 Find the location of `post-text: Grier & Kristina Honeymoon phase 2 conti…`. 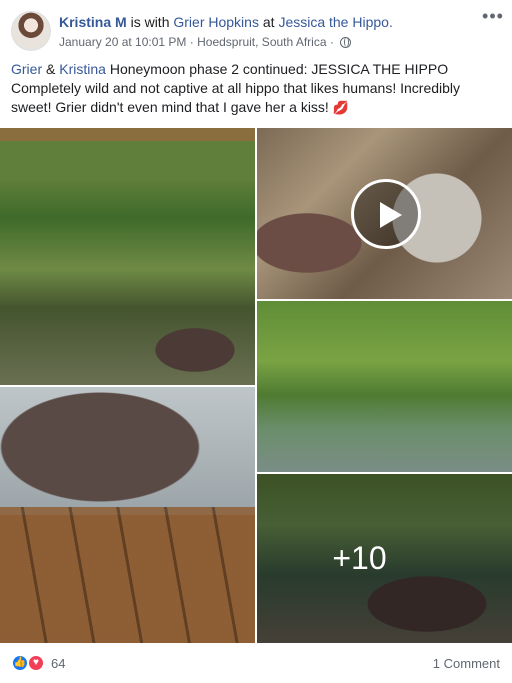

post-text: Grier & Kristina Honeymoon phase 2 conti… is located at coordinates (256, 88).